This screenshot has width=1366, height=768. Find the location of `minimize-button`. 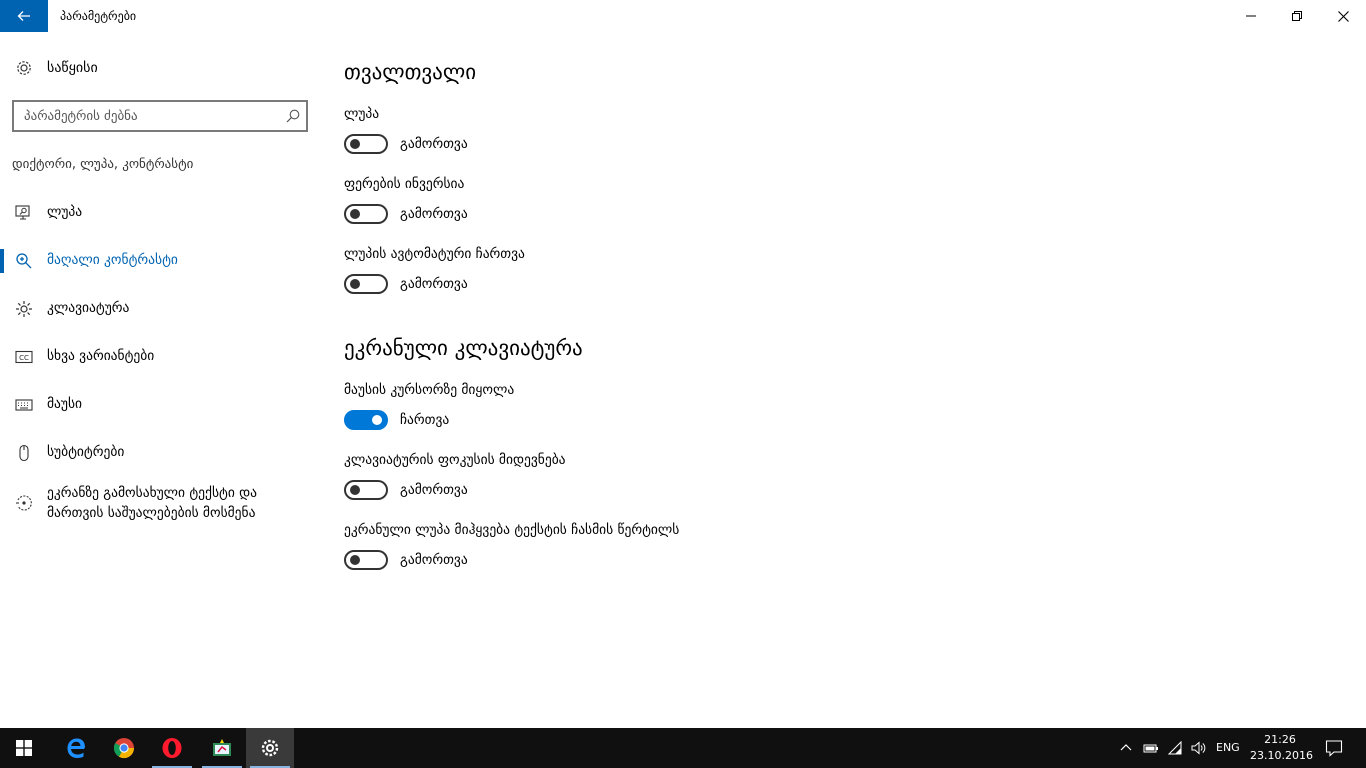

minimize-button is located at coordinates (1251, 16).